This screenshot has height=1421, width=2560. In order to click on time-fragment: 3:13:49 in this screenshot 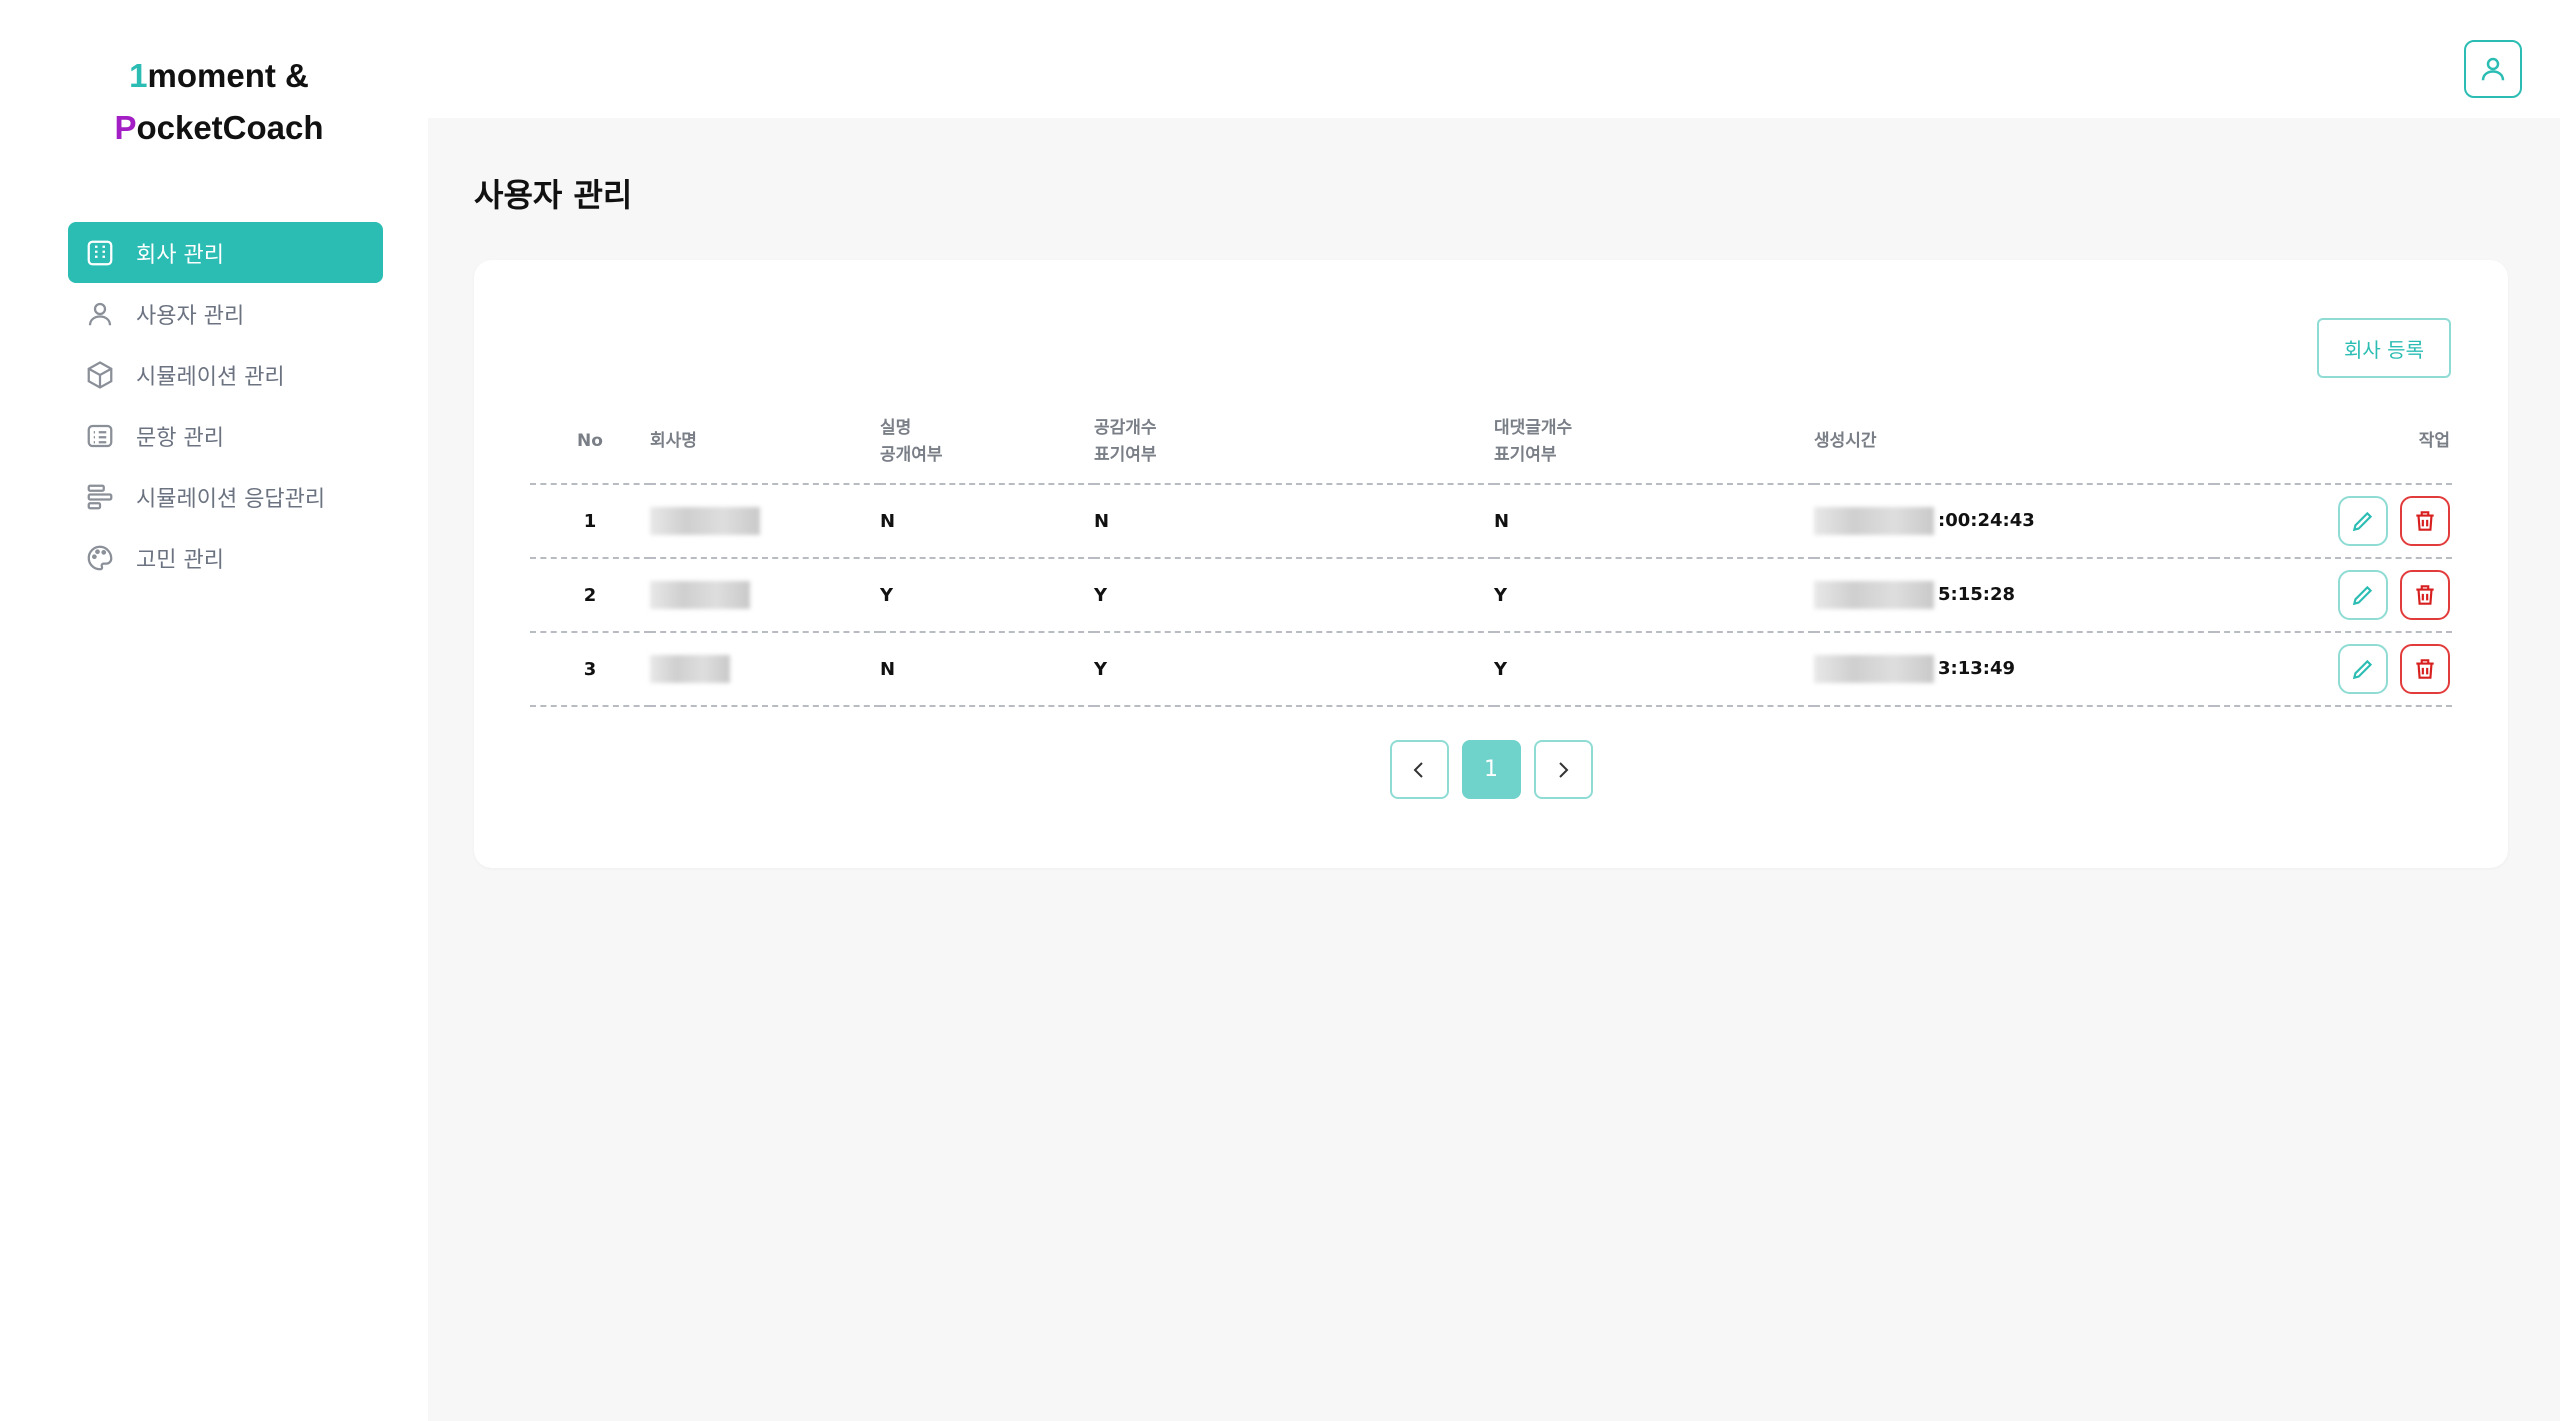, I will do `click(1977, 668)`.